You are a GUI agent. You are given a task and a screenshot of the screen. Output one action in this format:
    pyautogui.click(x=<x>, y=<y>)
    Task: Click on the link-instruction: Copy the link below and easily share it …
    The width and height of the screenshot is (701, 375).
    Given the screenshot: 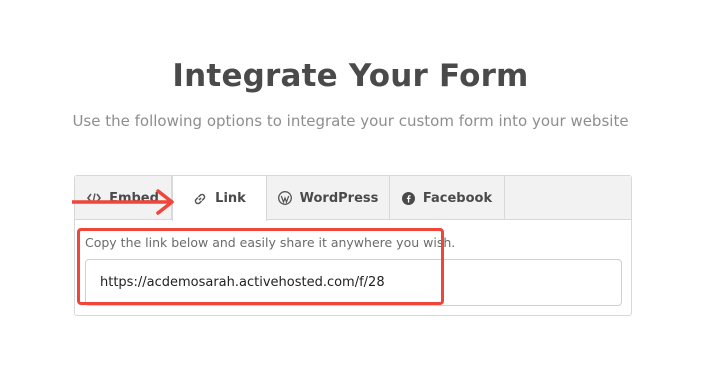 What is the action you would take?
    pyautogui.click(x=270, y=242)
    